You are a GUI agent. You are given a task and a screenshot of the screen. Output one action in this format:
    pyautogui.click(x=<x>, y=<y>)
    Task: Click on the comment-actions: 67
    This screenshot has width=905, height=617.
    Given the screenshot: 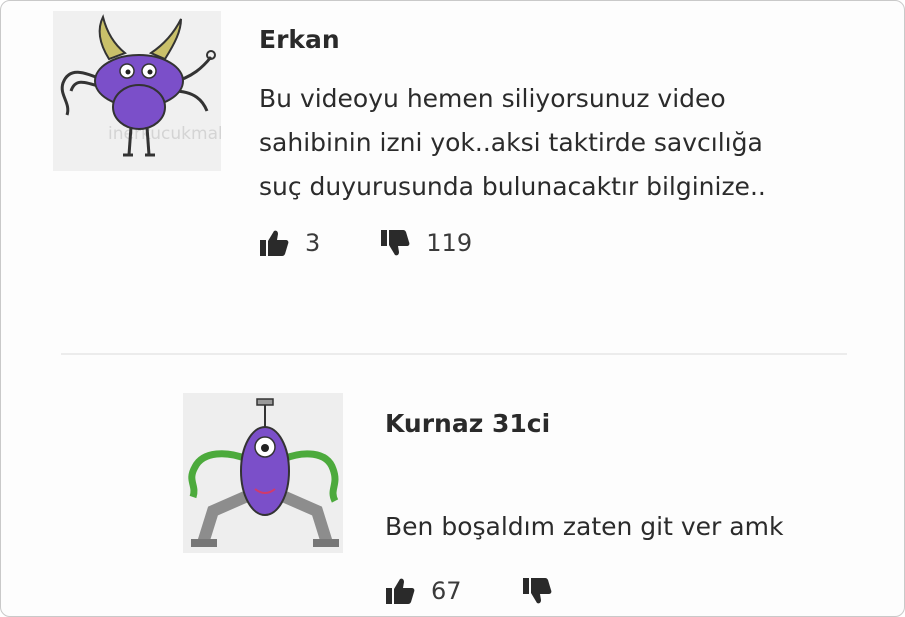 What is the action you would take?
    pyautogui.click(x=476, y=591)
    